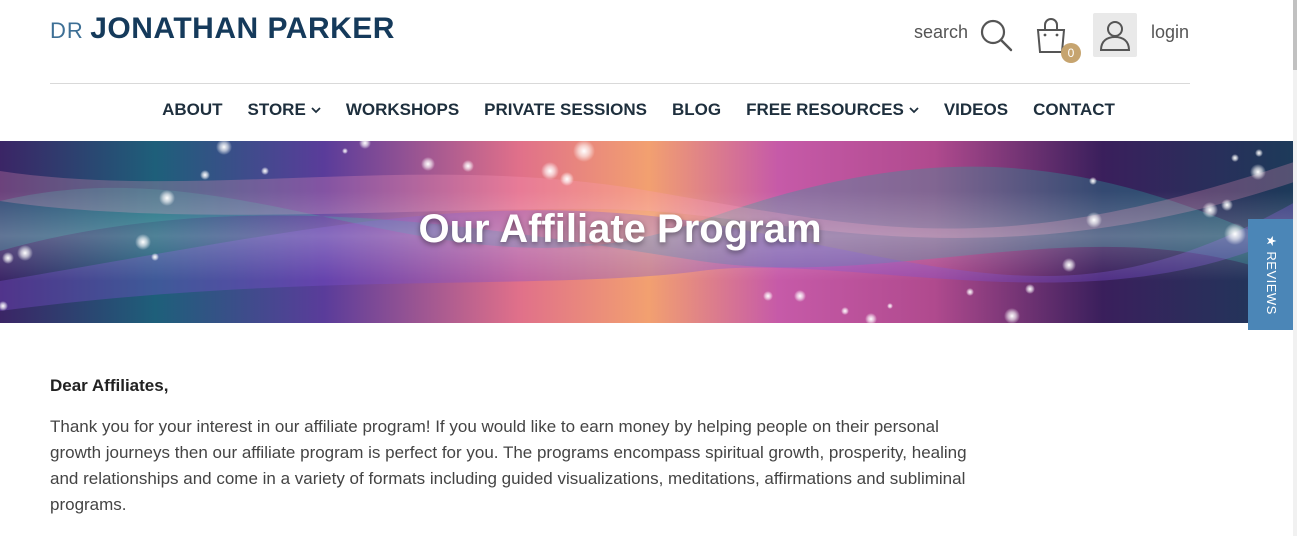 The height and width of the screenshot is (536, 1297). I want to click on nav-item-label: ABOUT, so click(192, 109).